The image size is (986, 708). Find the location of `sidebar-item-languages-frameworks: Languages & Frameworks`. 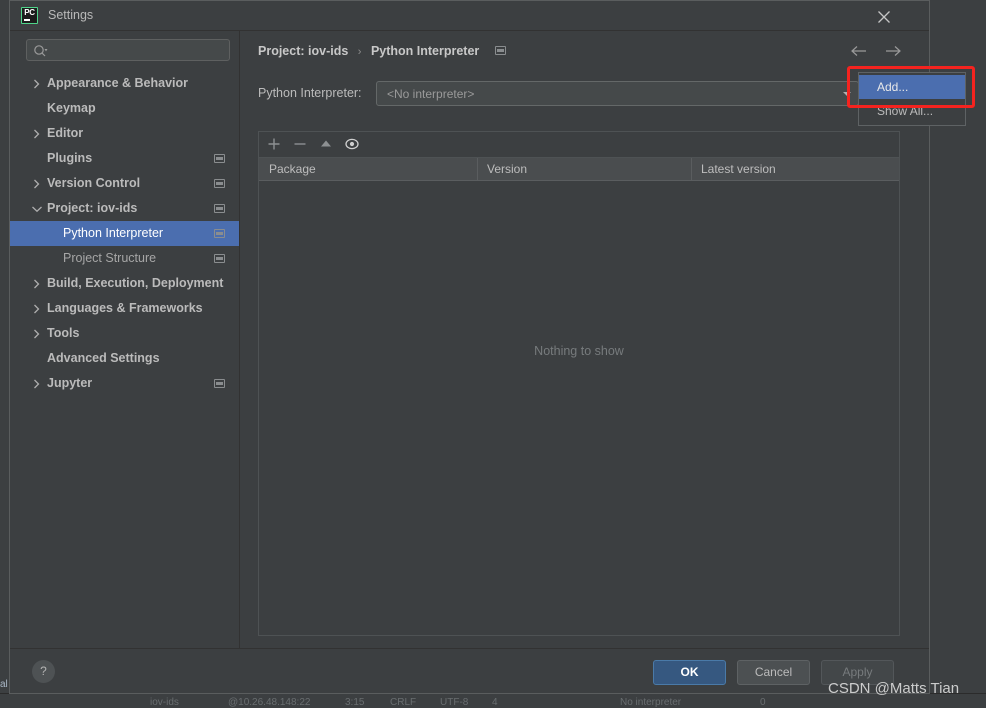

sidebar-item-languages-frameworks: Languages & Frameworks is located at coordinates (124, 308).